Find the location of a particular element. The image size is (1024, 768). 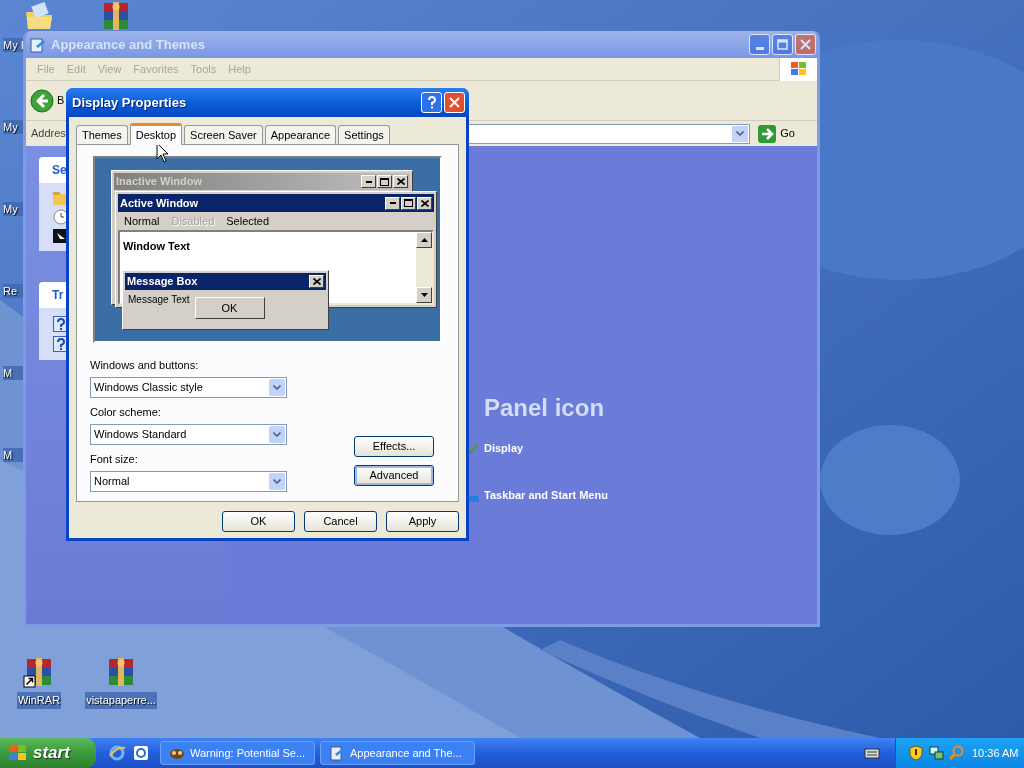

window-title: Message Box is located at coordinates (162, 282).